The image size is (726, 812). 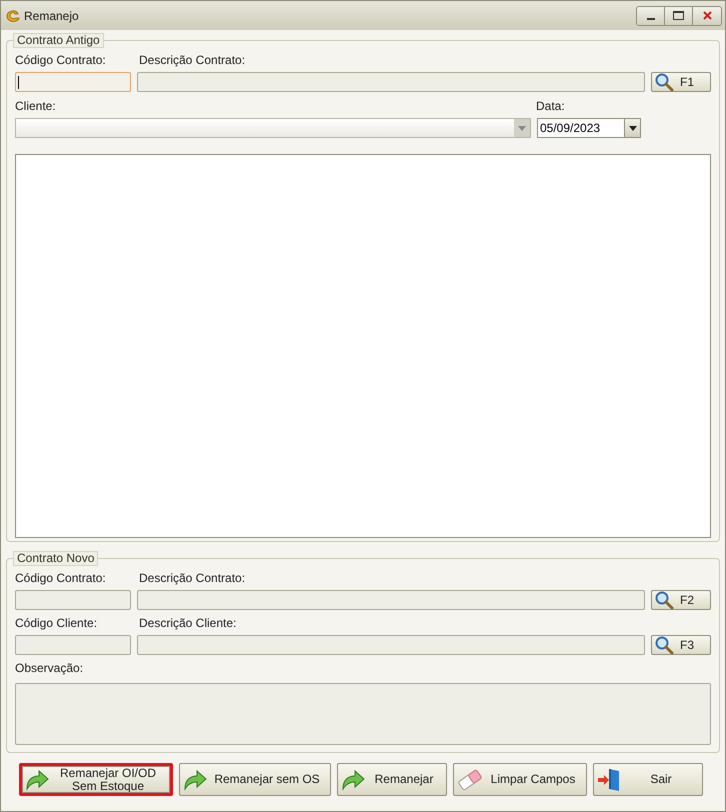 I want to click on close-icon, so click(x=707, y=15).